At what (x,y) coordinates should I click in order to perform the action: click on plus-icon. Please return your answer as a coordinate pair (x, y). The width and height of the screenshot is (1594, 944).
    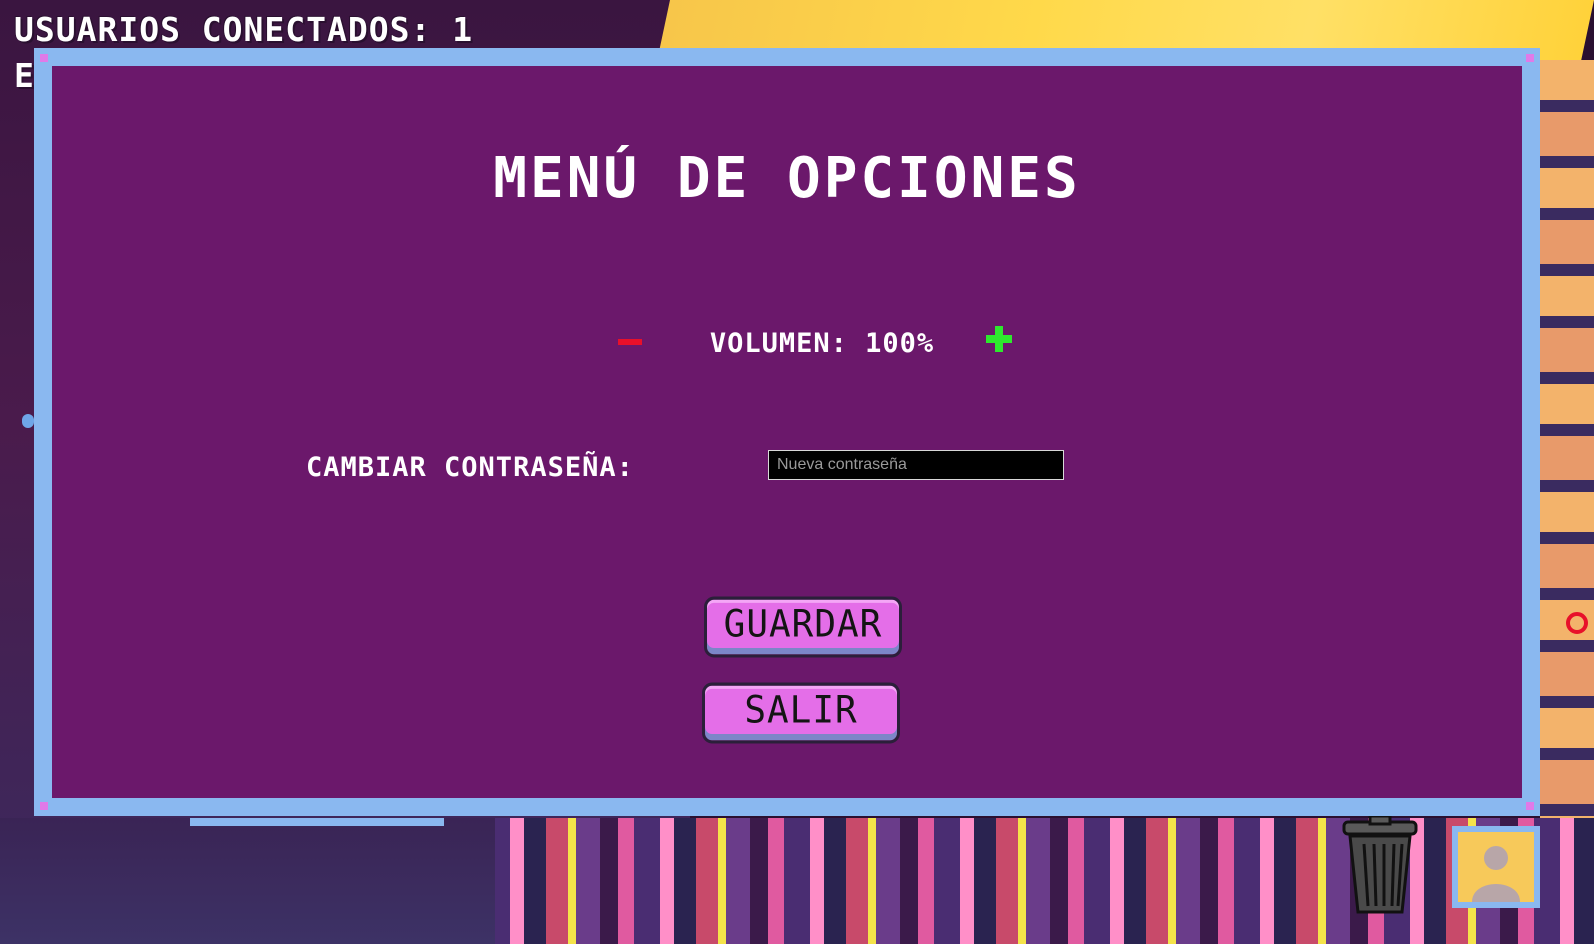
    Looking at the image, I should click on (999, 339).